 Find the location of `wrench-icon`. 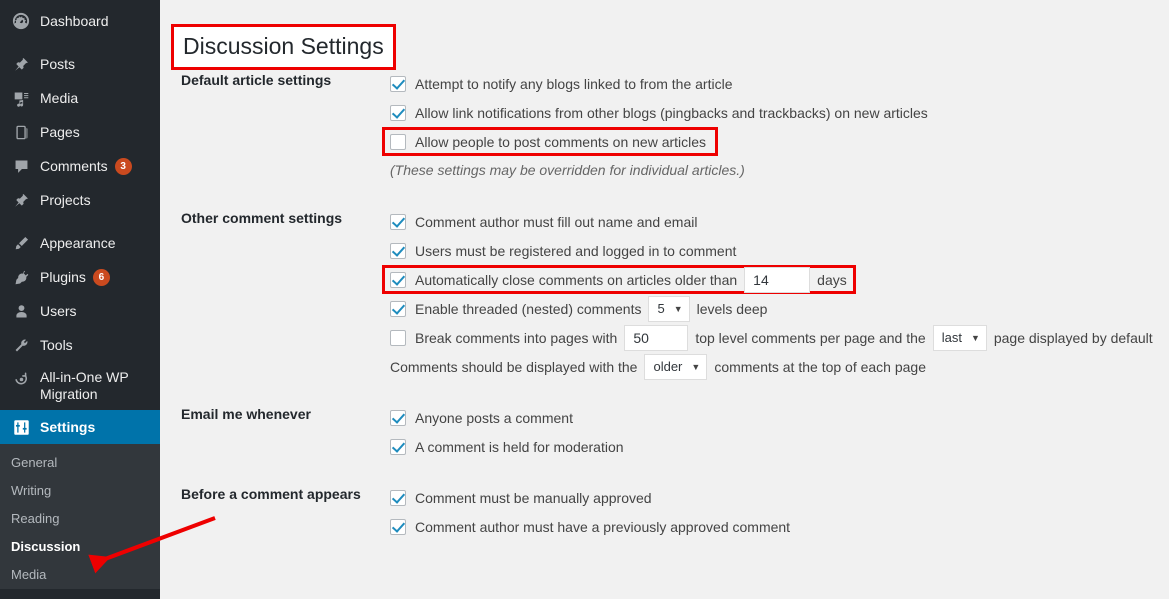

wrench-icon is located at coordinates (21, 345).